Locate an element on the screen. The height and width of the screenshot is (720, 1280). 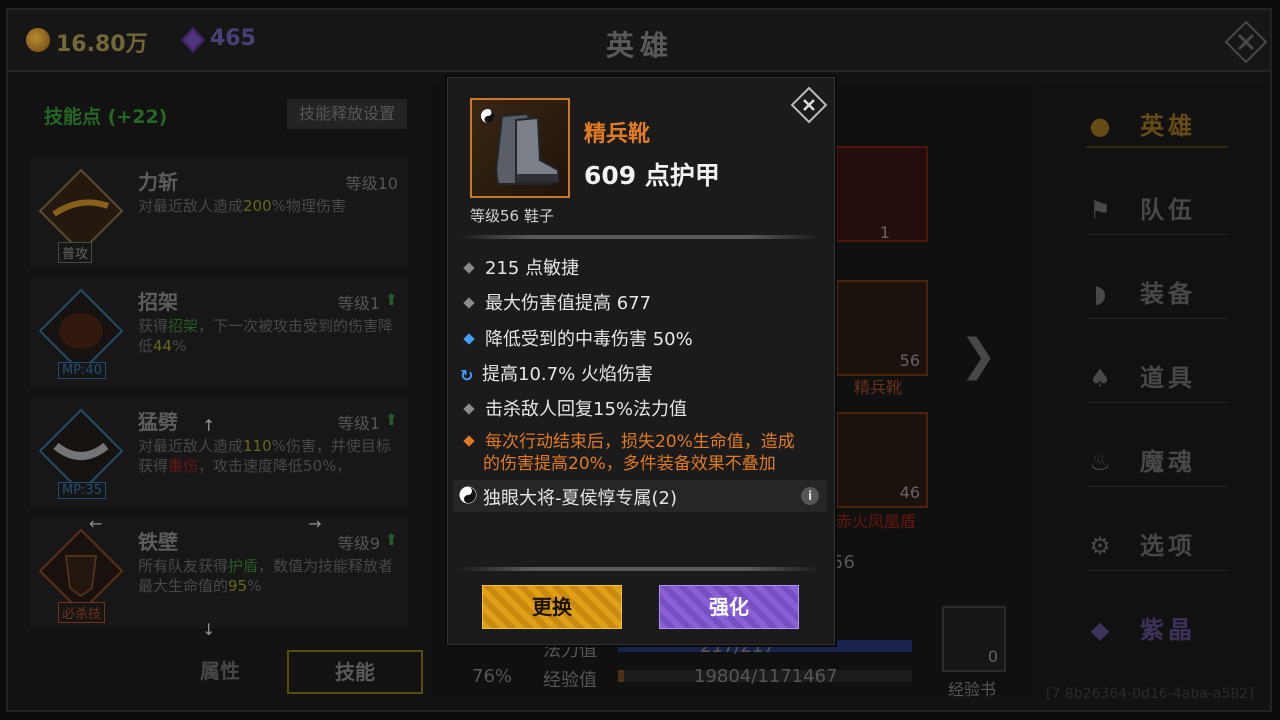
item-attribute: 击杀敌人回复15%法力值 is located at coordinates (643, 408).